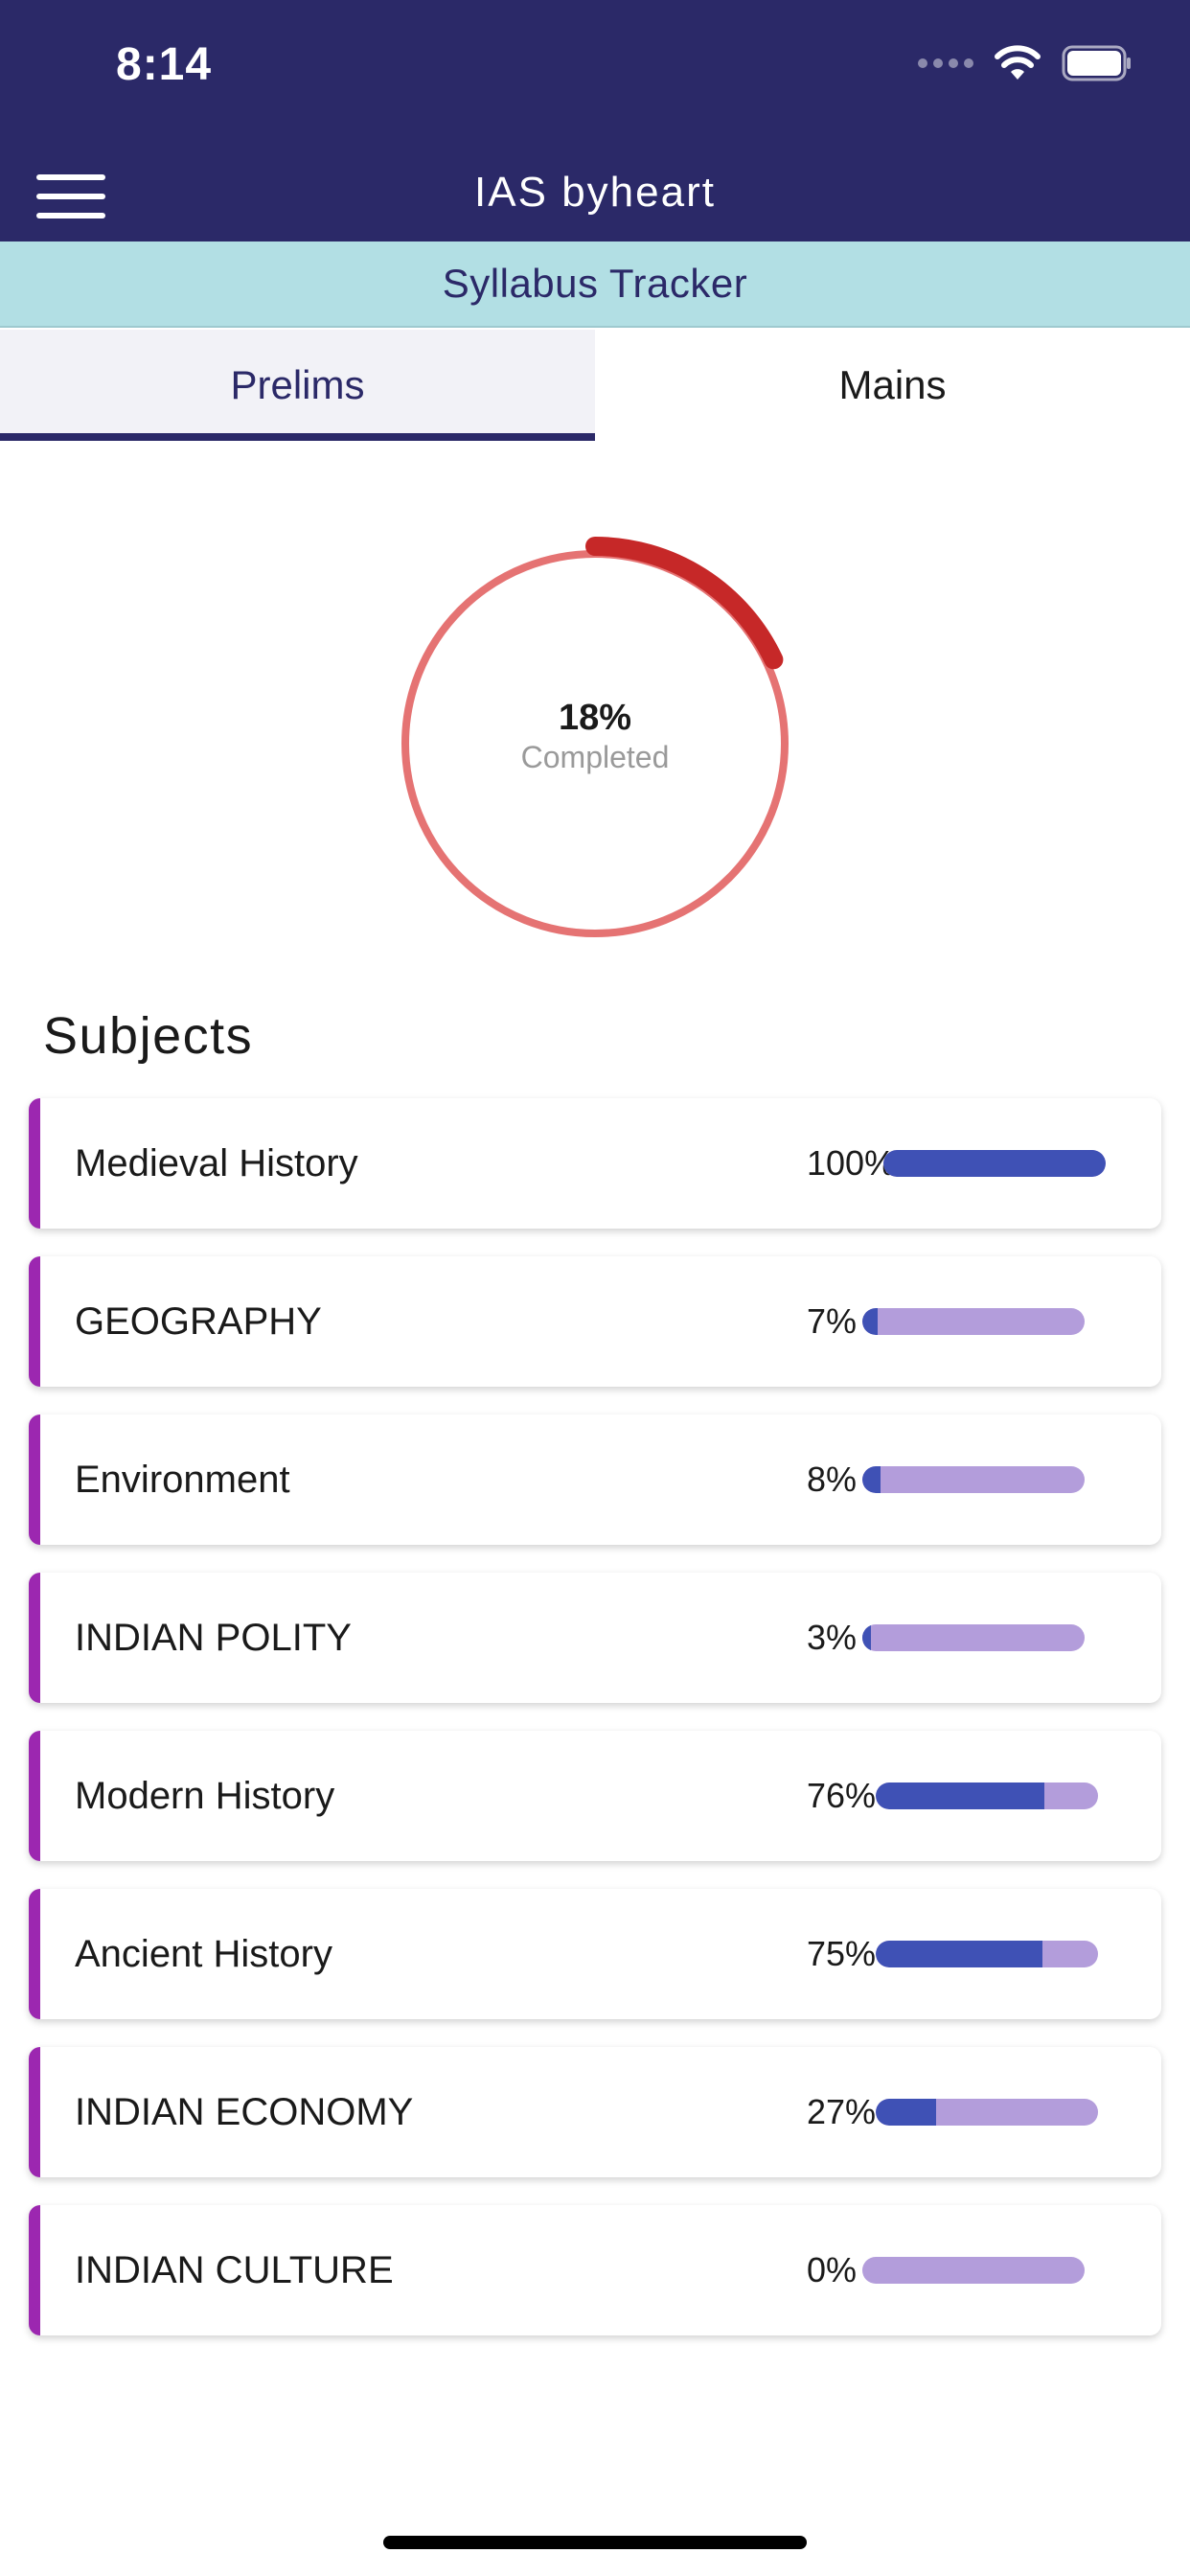  What do you see at coordinates (595, 718) in the screenshot?
I see `overall-percent: 18%` at bounding box center [595, 718].